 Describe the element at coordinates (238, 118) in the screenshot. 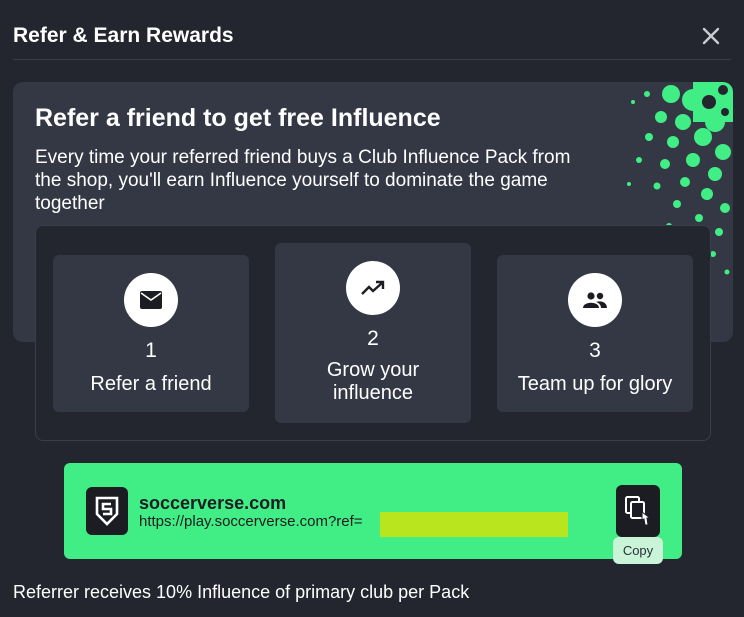

I see `hero-title: Refer a friend to get free Influence` at that location.